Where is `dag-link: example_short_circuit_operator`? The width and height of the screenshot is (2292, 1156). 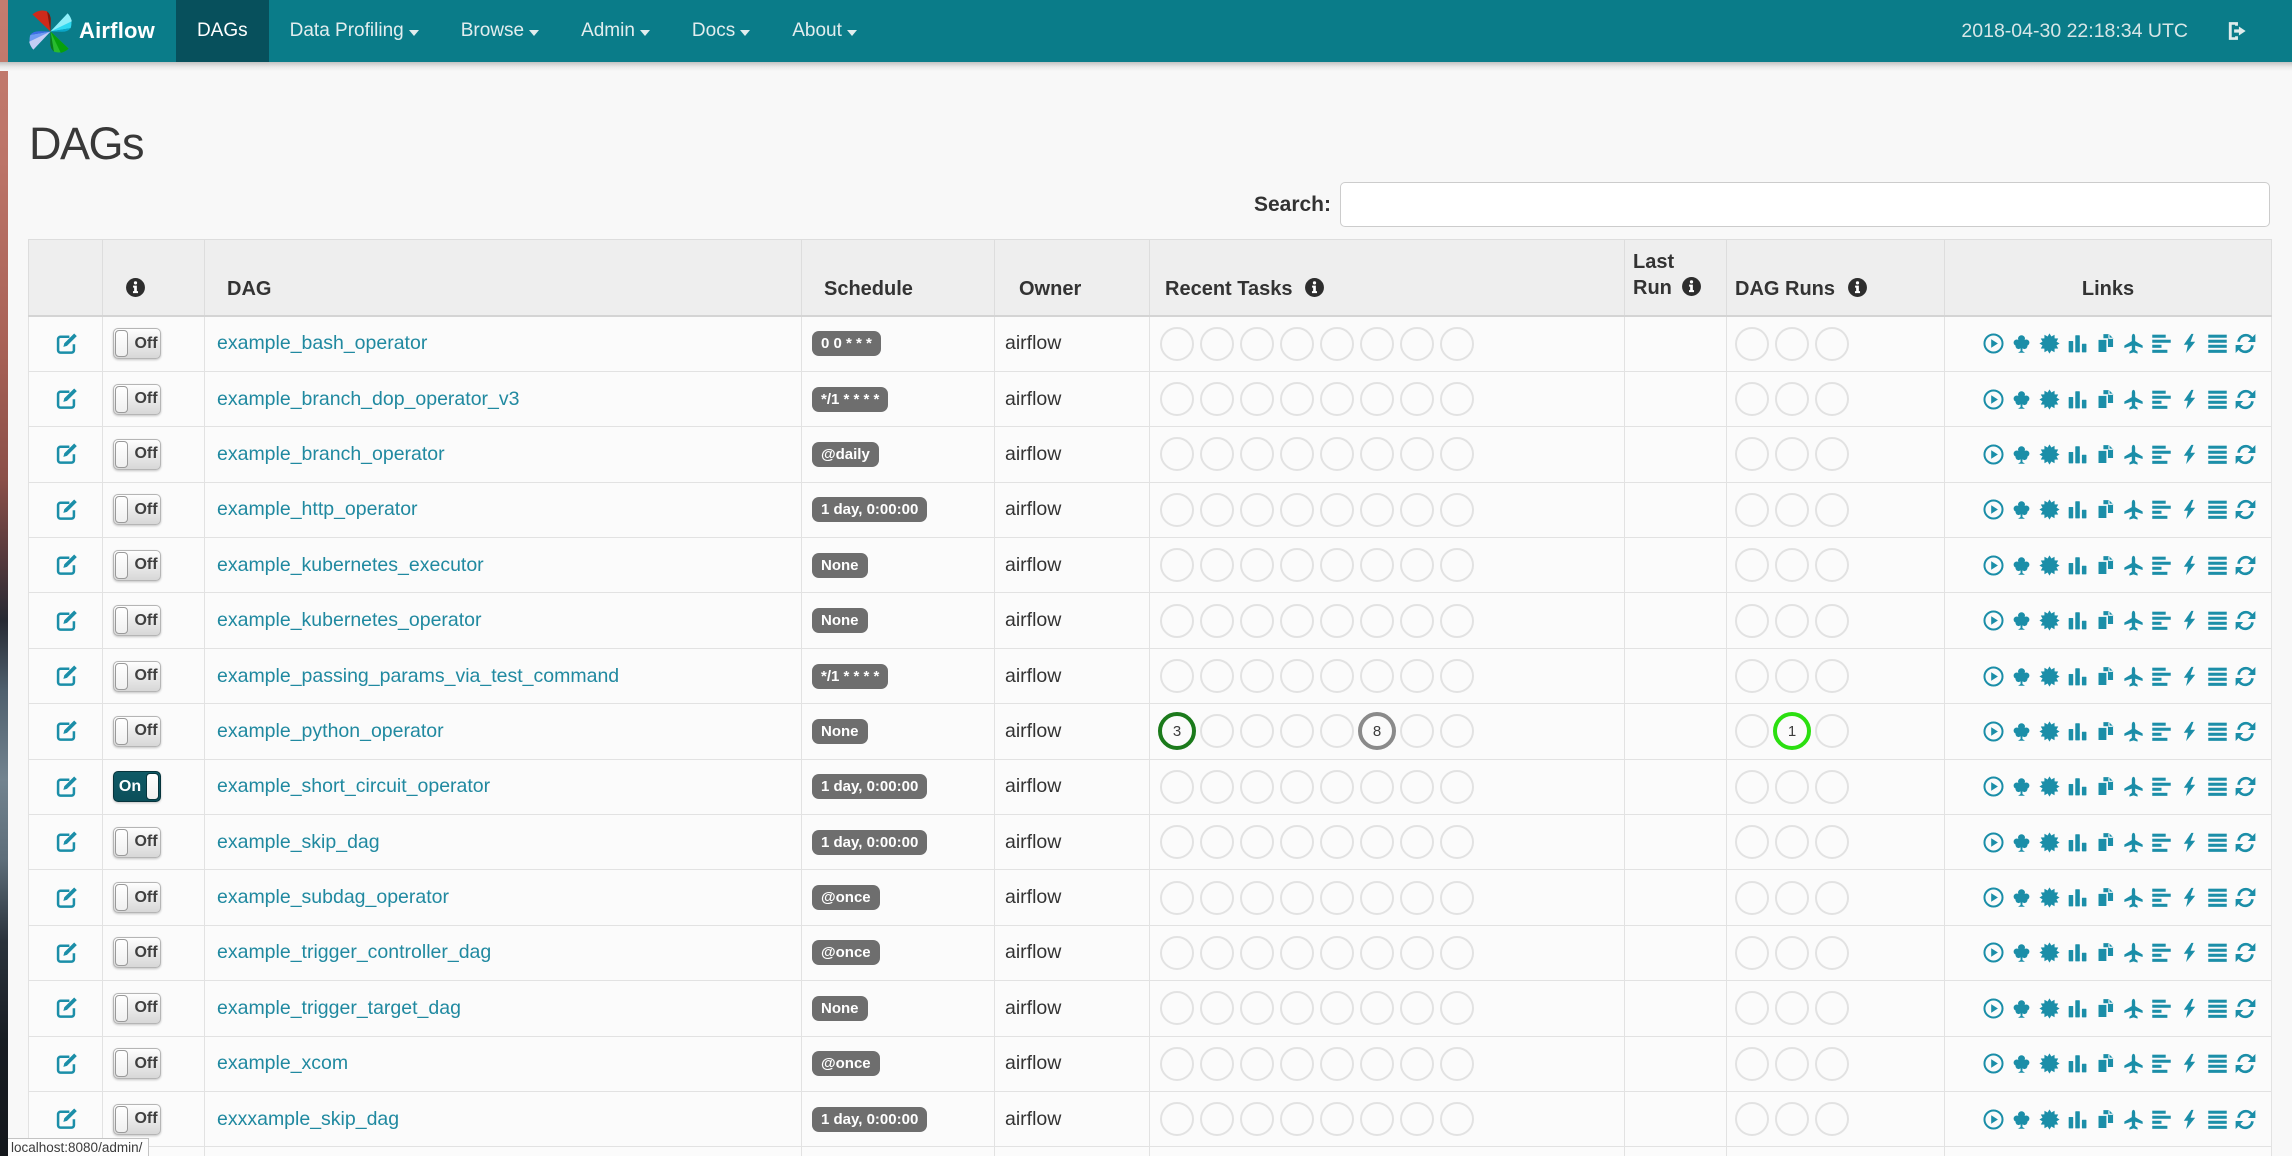 dag-link: example_short_circuit_operator is located at coordinates (353, 786).